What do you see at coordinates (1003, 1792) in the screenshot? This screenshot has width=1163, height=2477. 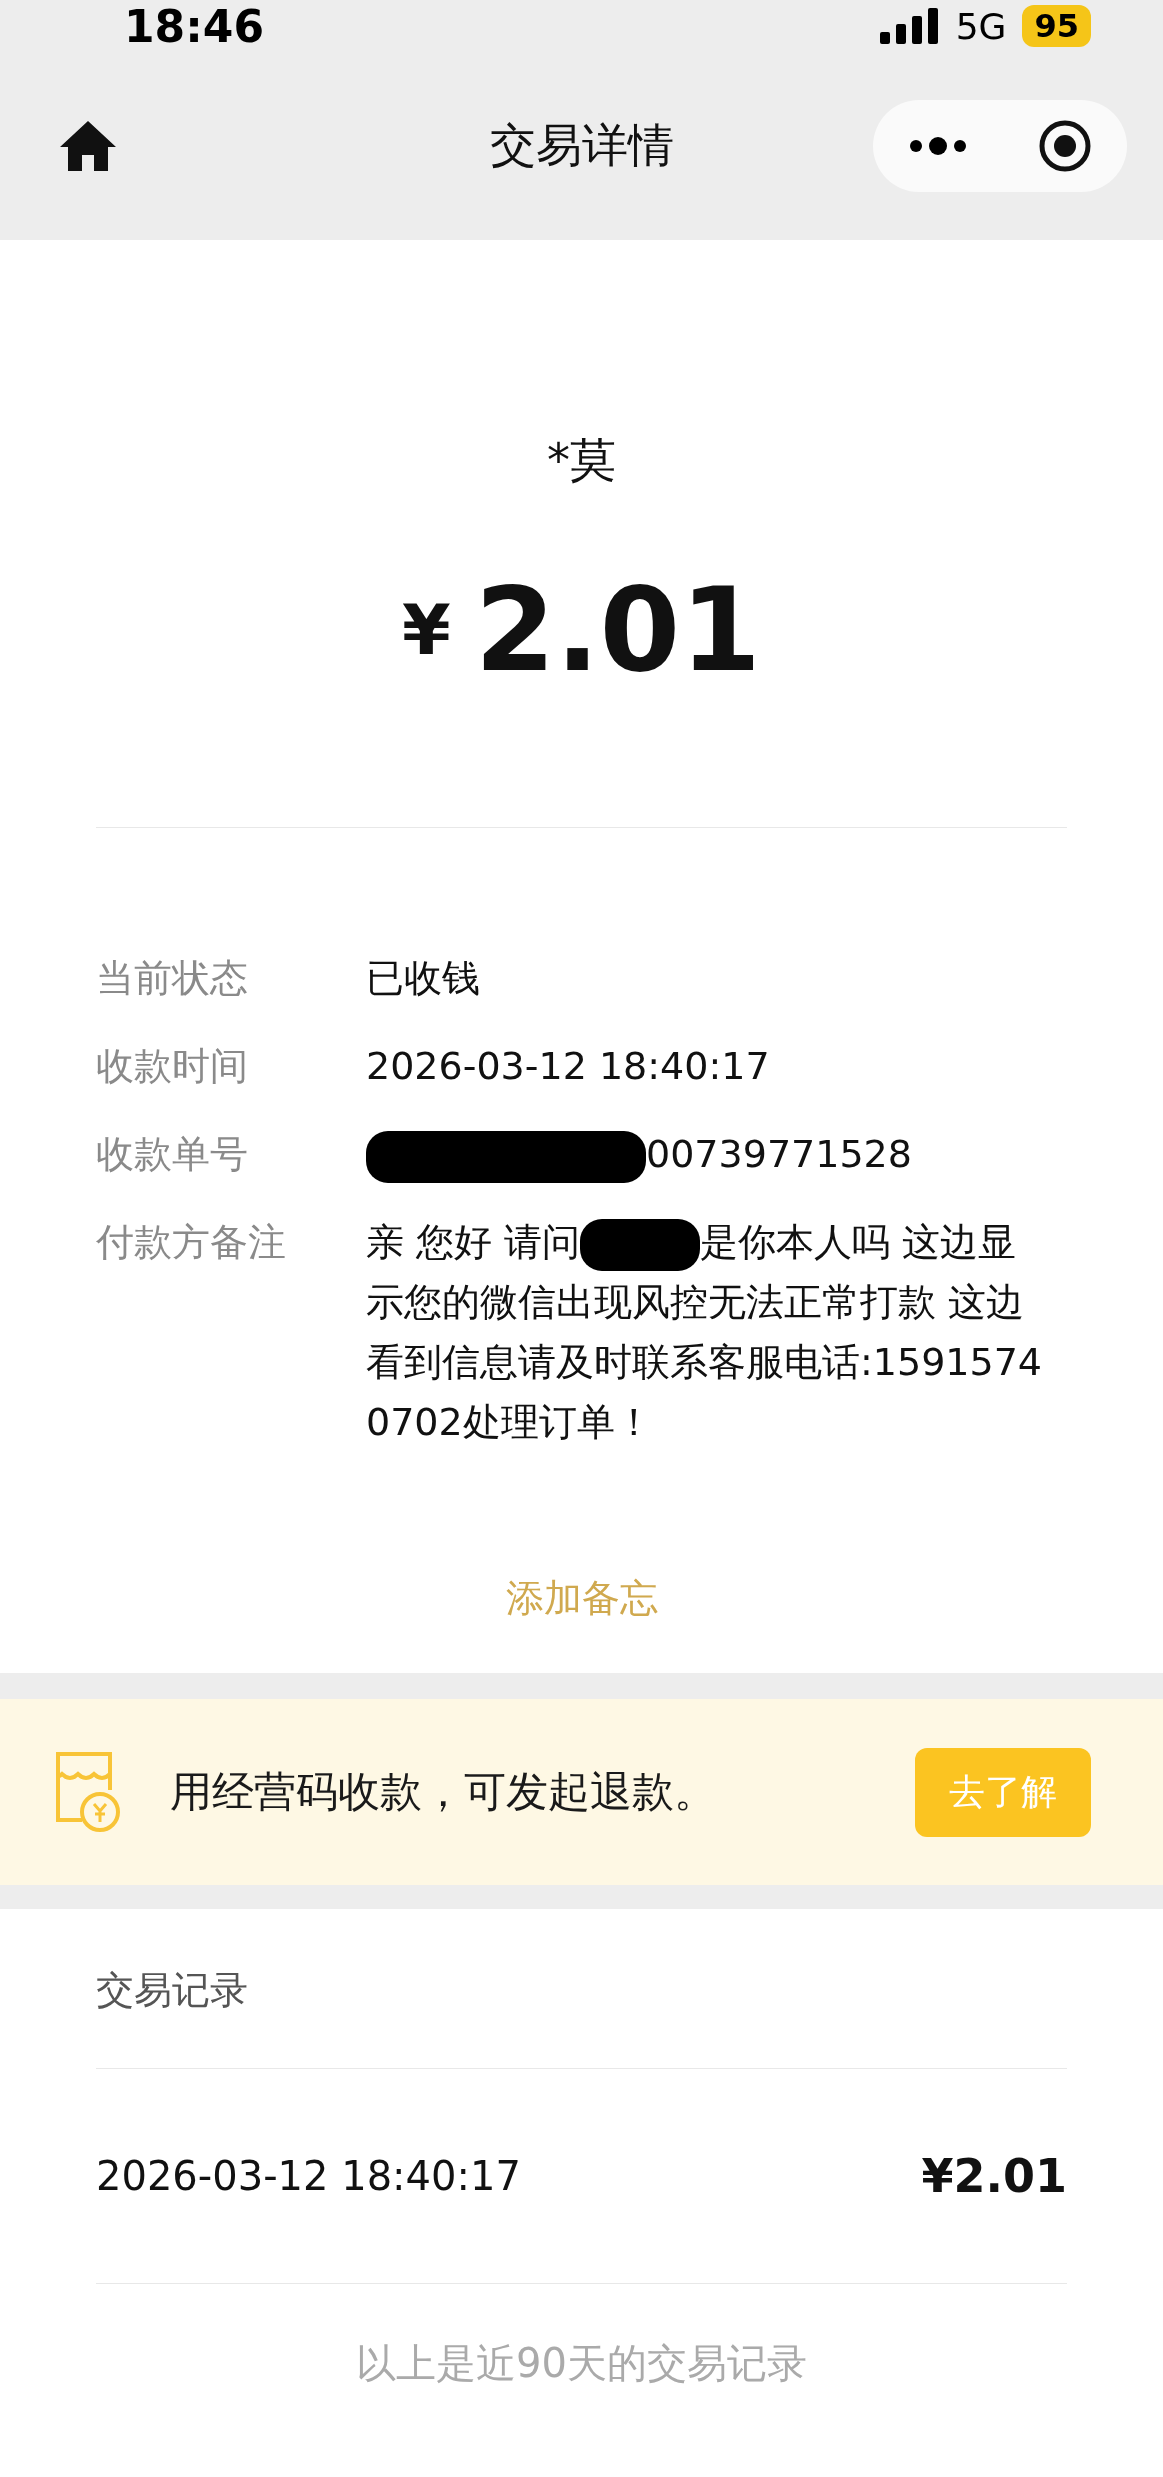 I see `learn-more-button: 去了解` at bounding box center [1003, 1792].